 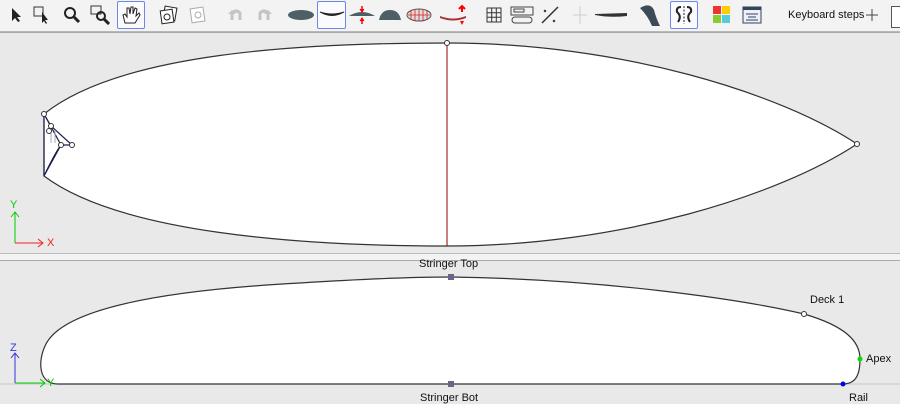 What do you see at coordinates (264, 15) in the screenshot?
I see `redo-icon` at bounding box center [264, 15].